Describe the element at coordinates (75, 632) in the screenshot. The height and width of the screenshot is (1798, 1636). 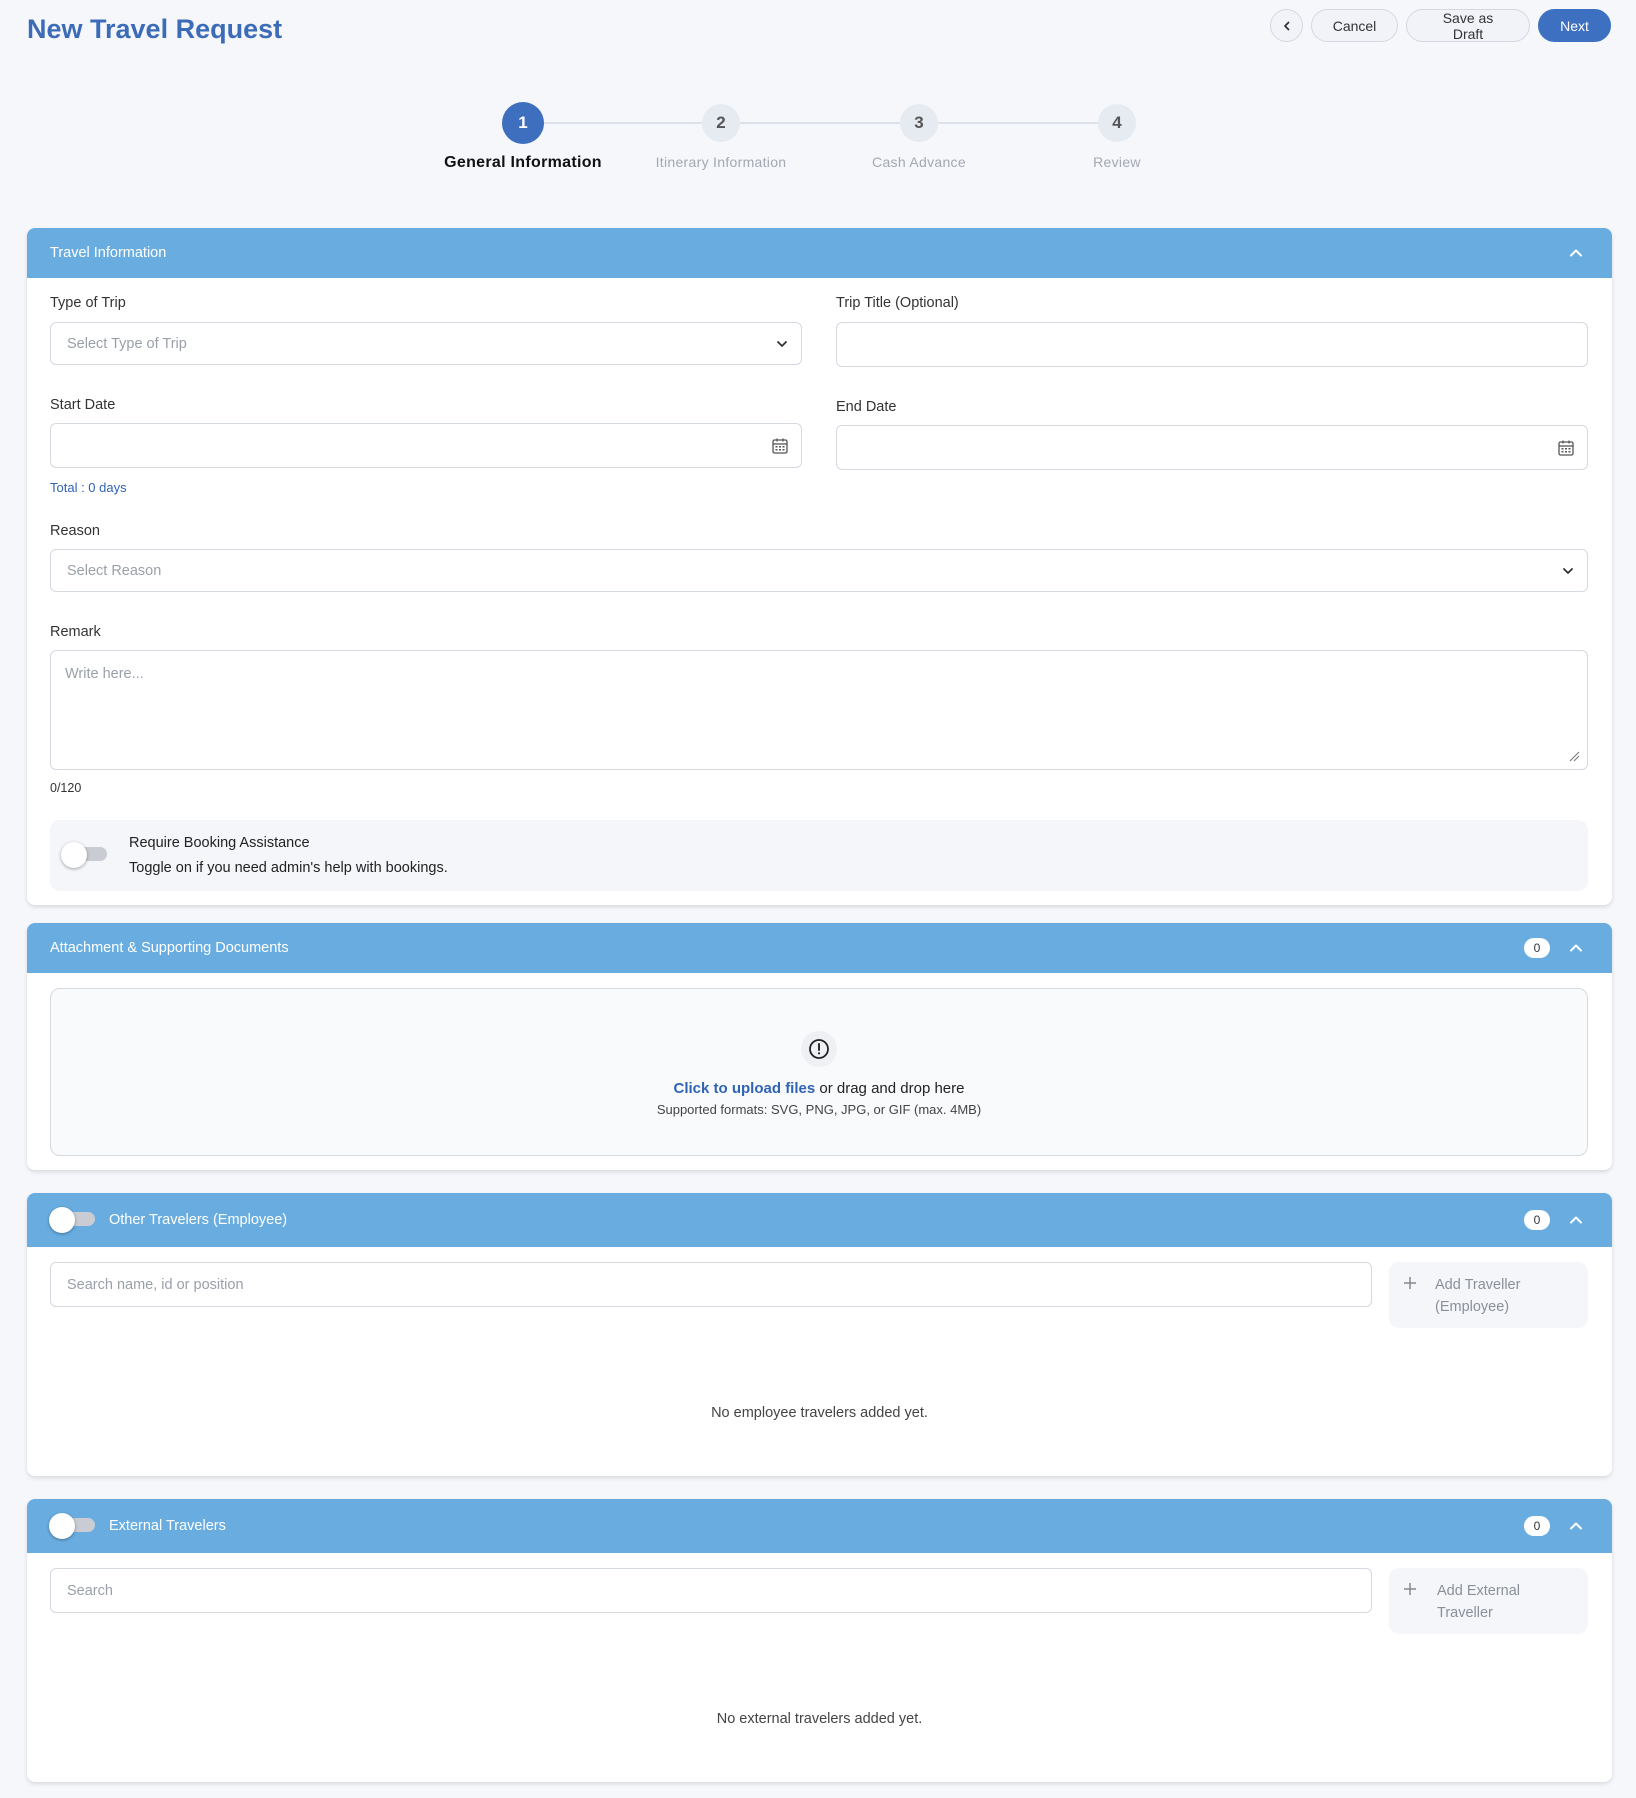
I see `remark-label: Remark` at that location.